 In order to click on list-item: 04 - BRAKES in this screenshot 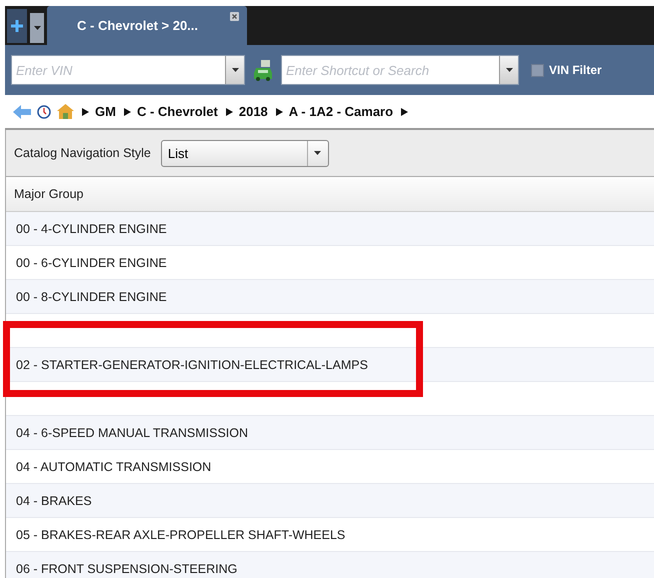, I will do `click(330, 501)`.